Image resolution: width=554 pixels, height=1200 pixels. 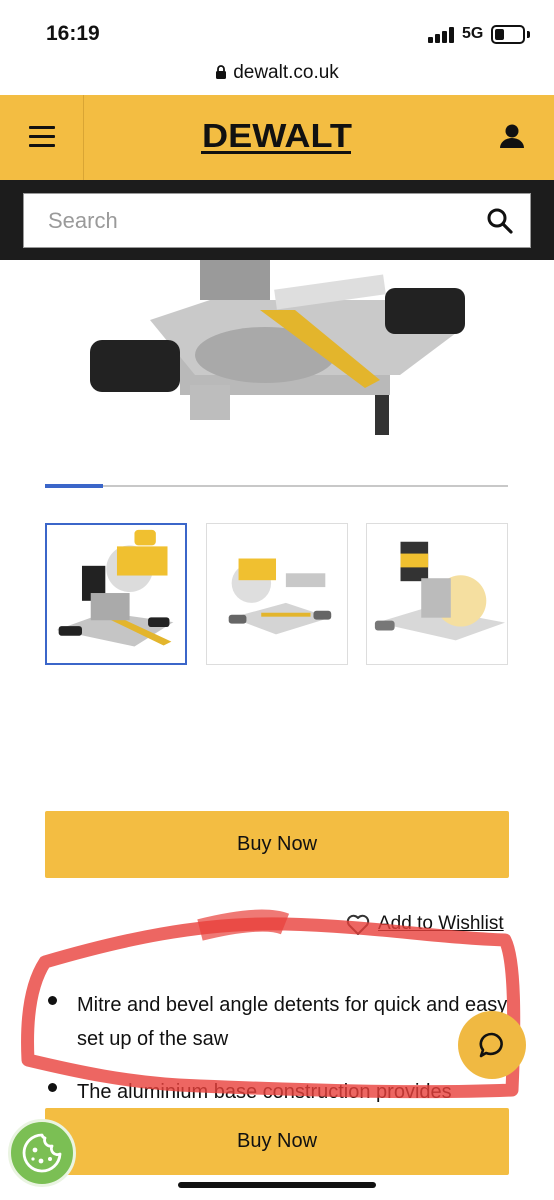 What do you see at coordinates (277, 1185) in the screenshot?
I see `home-indicator` at bounding box center [277, 1185].